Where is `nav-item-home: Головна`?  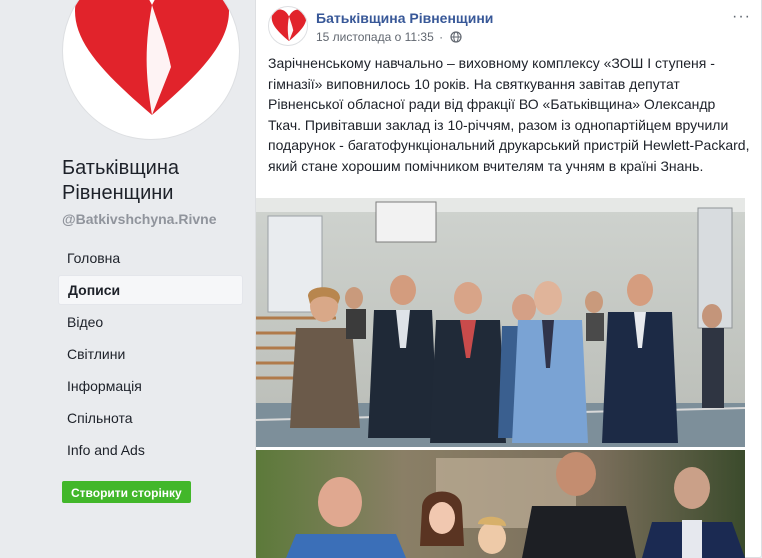
nav-item-home: Головна is located at coordinates (150, 258).